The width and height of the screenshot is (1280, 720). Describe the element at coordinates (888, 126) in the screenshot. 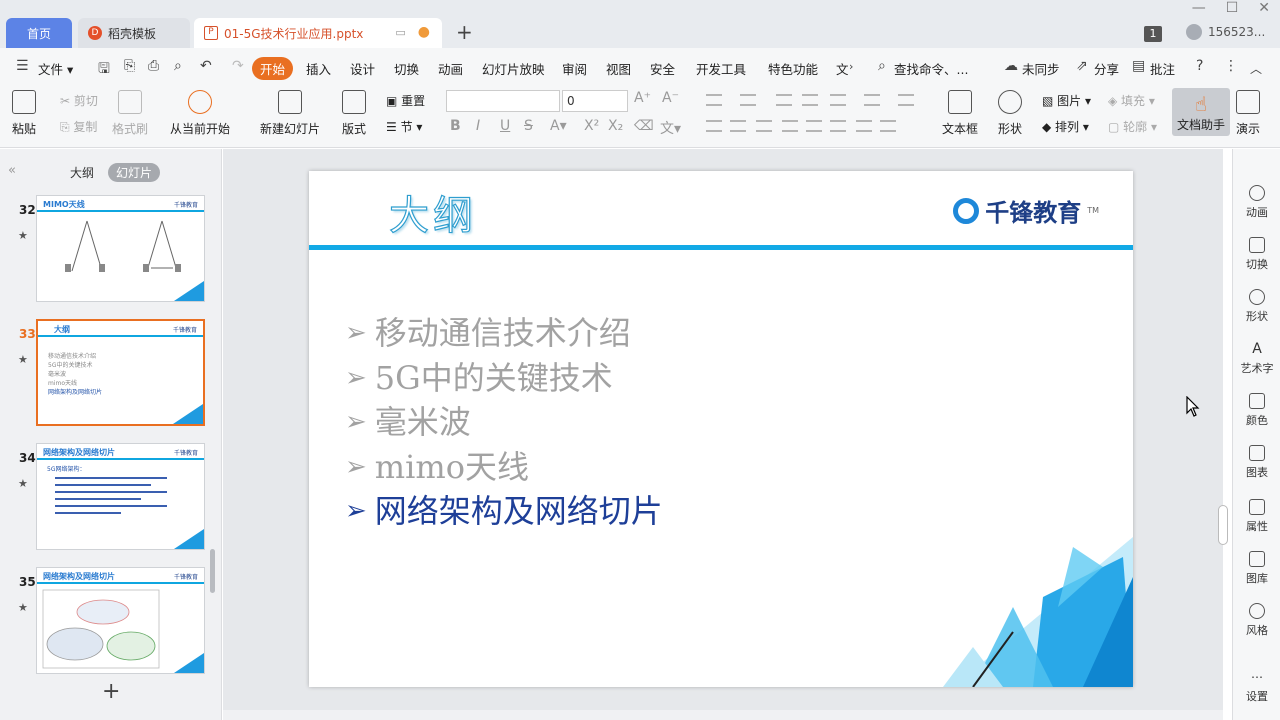

I see `paragraph-settings-icon` at that location.